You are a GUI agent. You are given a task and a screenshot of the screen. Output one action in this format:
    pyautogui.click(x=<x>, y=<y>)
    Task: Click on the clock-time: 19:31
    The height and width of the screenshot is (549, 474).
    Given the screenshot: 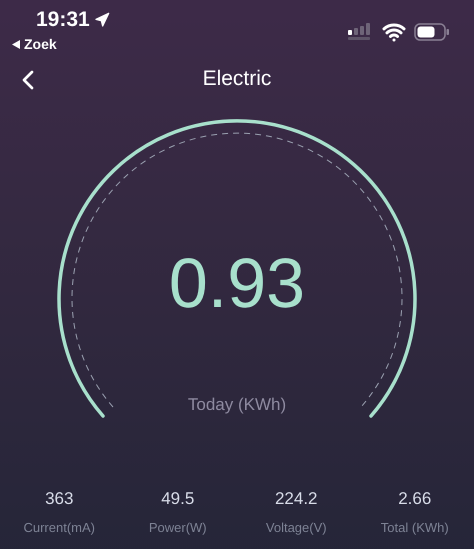 What is the action you would take?
    pyautogui.click(x=63, y=20)
    